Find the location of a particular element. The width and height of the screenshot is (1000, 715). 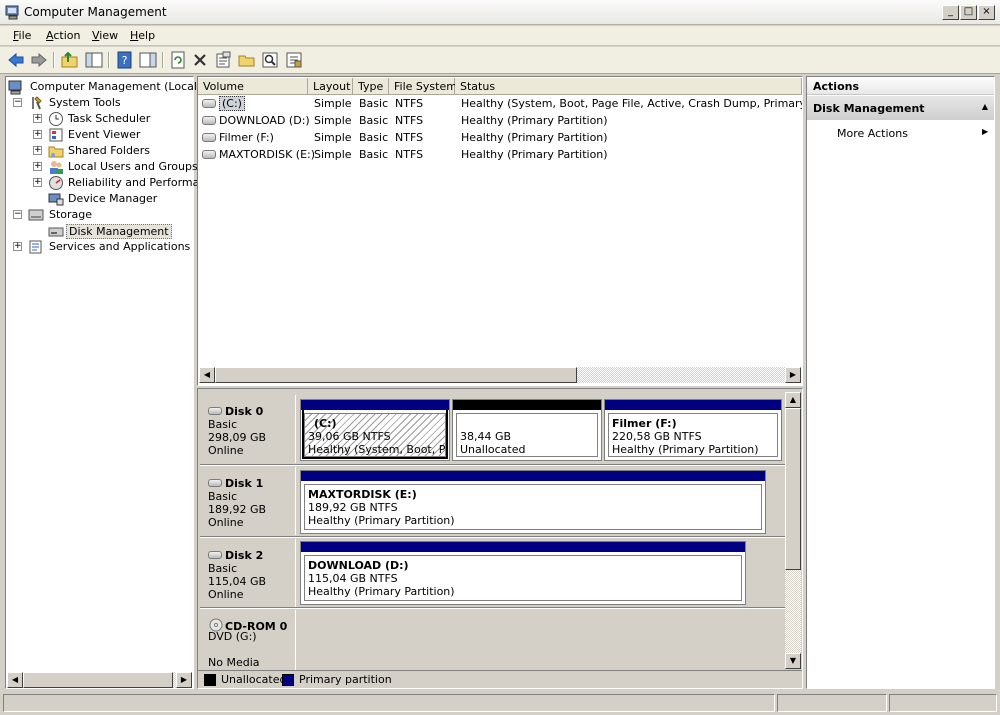

actions-section-disk-management: Disk Management ▲ is located at coordinates (900, 108).